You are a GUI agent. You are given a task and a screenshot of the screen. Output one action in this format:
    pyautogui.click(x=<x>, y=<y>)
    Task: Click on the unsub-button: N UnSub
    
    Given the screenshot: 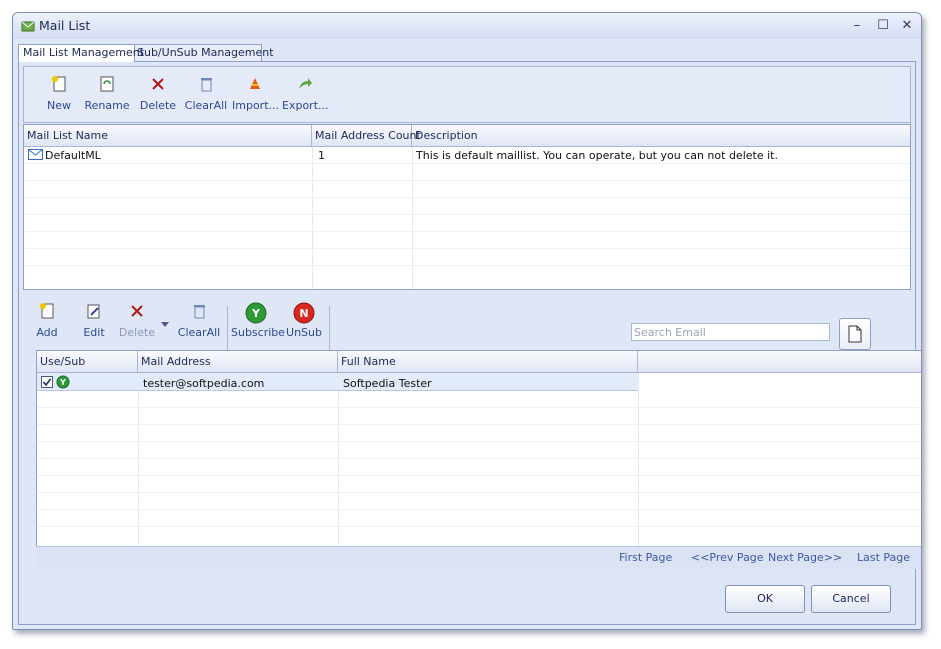 What is the action you would take?
    pyautogui.click(x=304, y=320)
    